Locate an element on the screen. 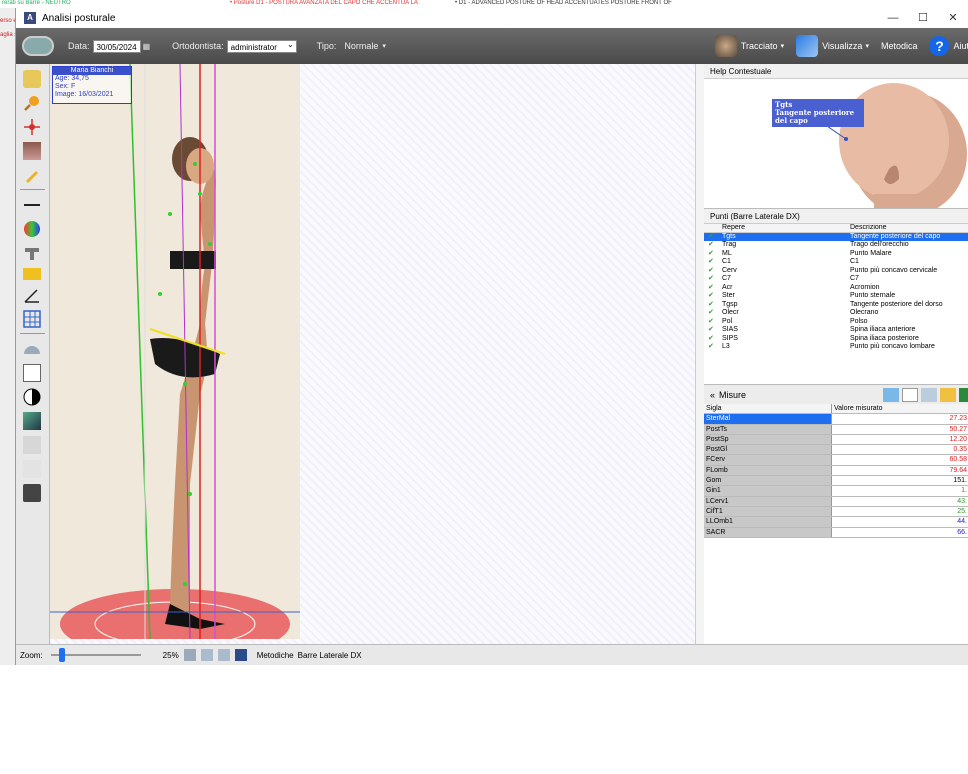 This screenshot has height=774, width=968. zoom-in-icon is located at coordinates (223, 655).